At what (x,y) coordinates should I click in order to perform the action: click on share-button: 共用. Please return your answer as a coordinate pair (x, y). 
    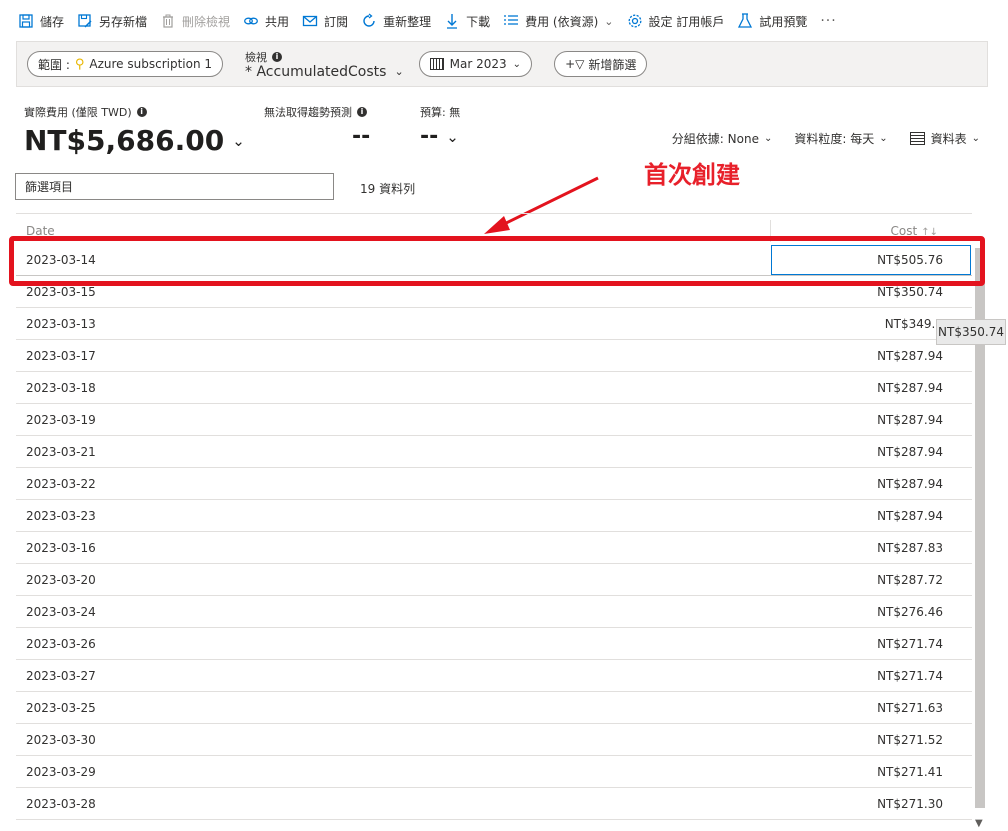
    Looking at the image, I should click on (266, 21).